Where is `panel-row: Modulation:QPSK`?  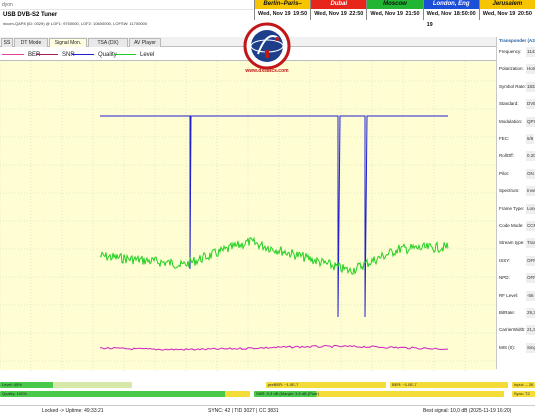
panel-row: Modulation:QPSK is located at coordinates (516, 121).